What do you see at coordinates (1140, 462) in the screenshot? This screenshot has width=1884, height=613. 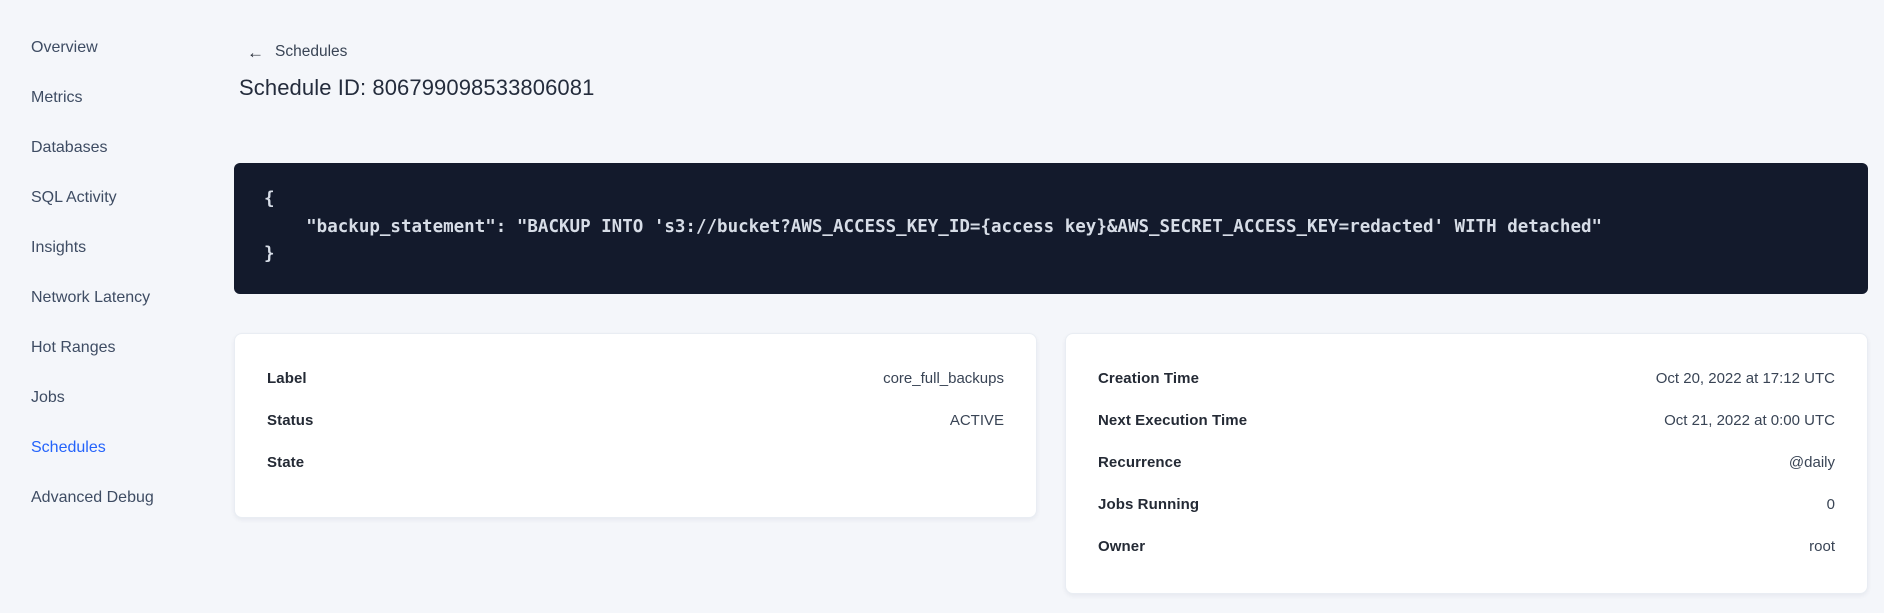 I see `detail-row-label: Recurrence` at bounding box center [1140, 462].